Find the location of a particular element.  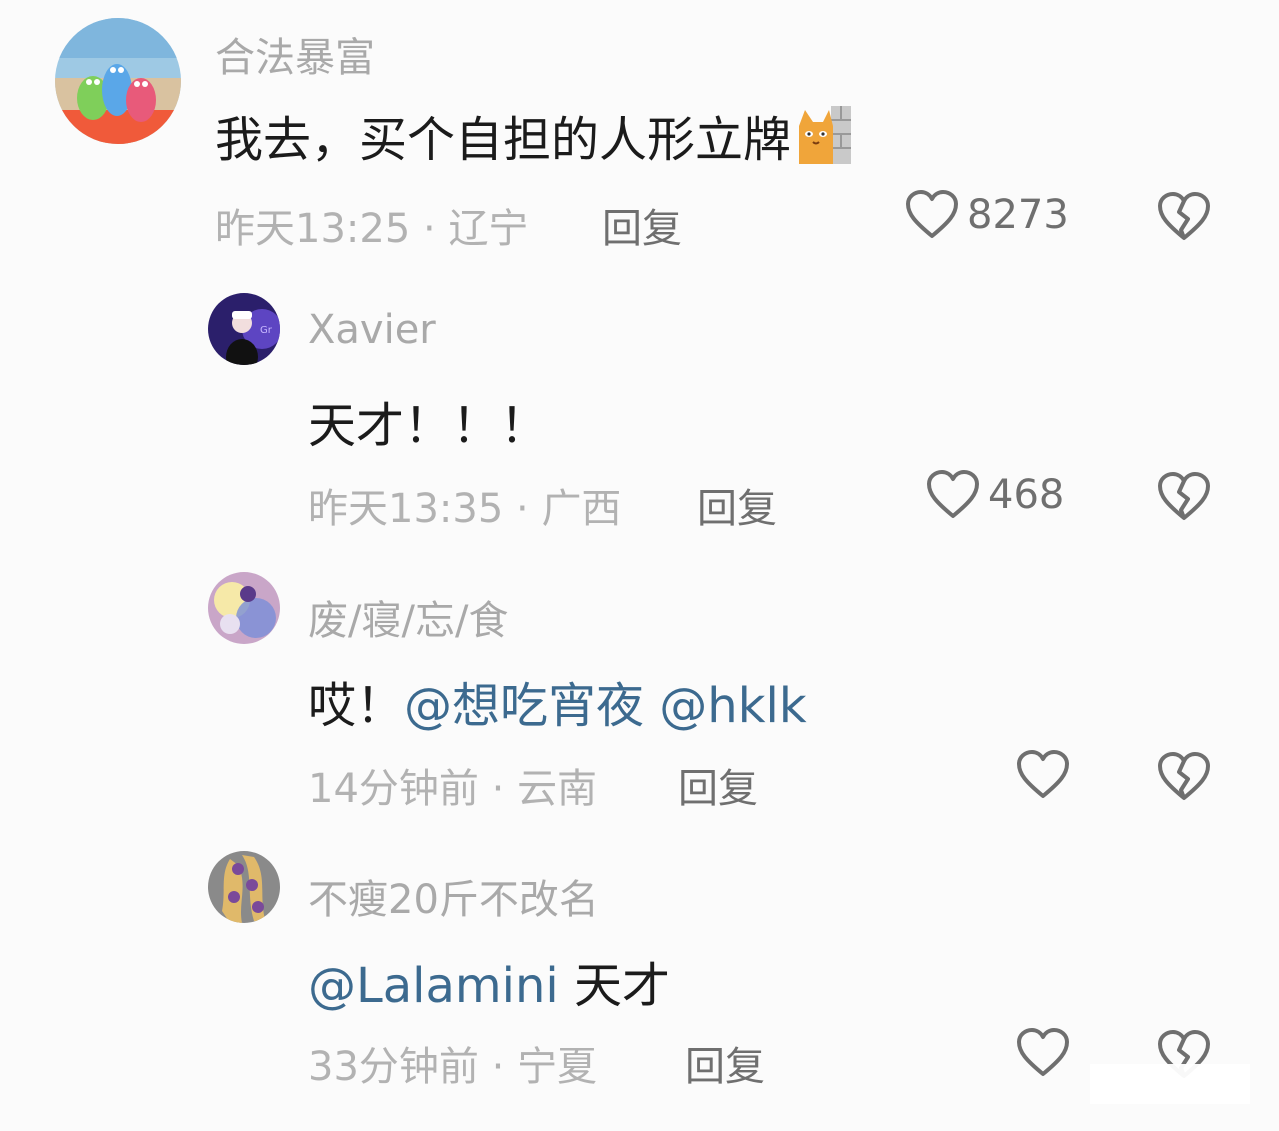

mention-link: @Lalamini is located at coordinates (433, 986).